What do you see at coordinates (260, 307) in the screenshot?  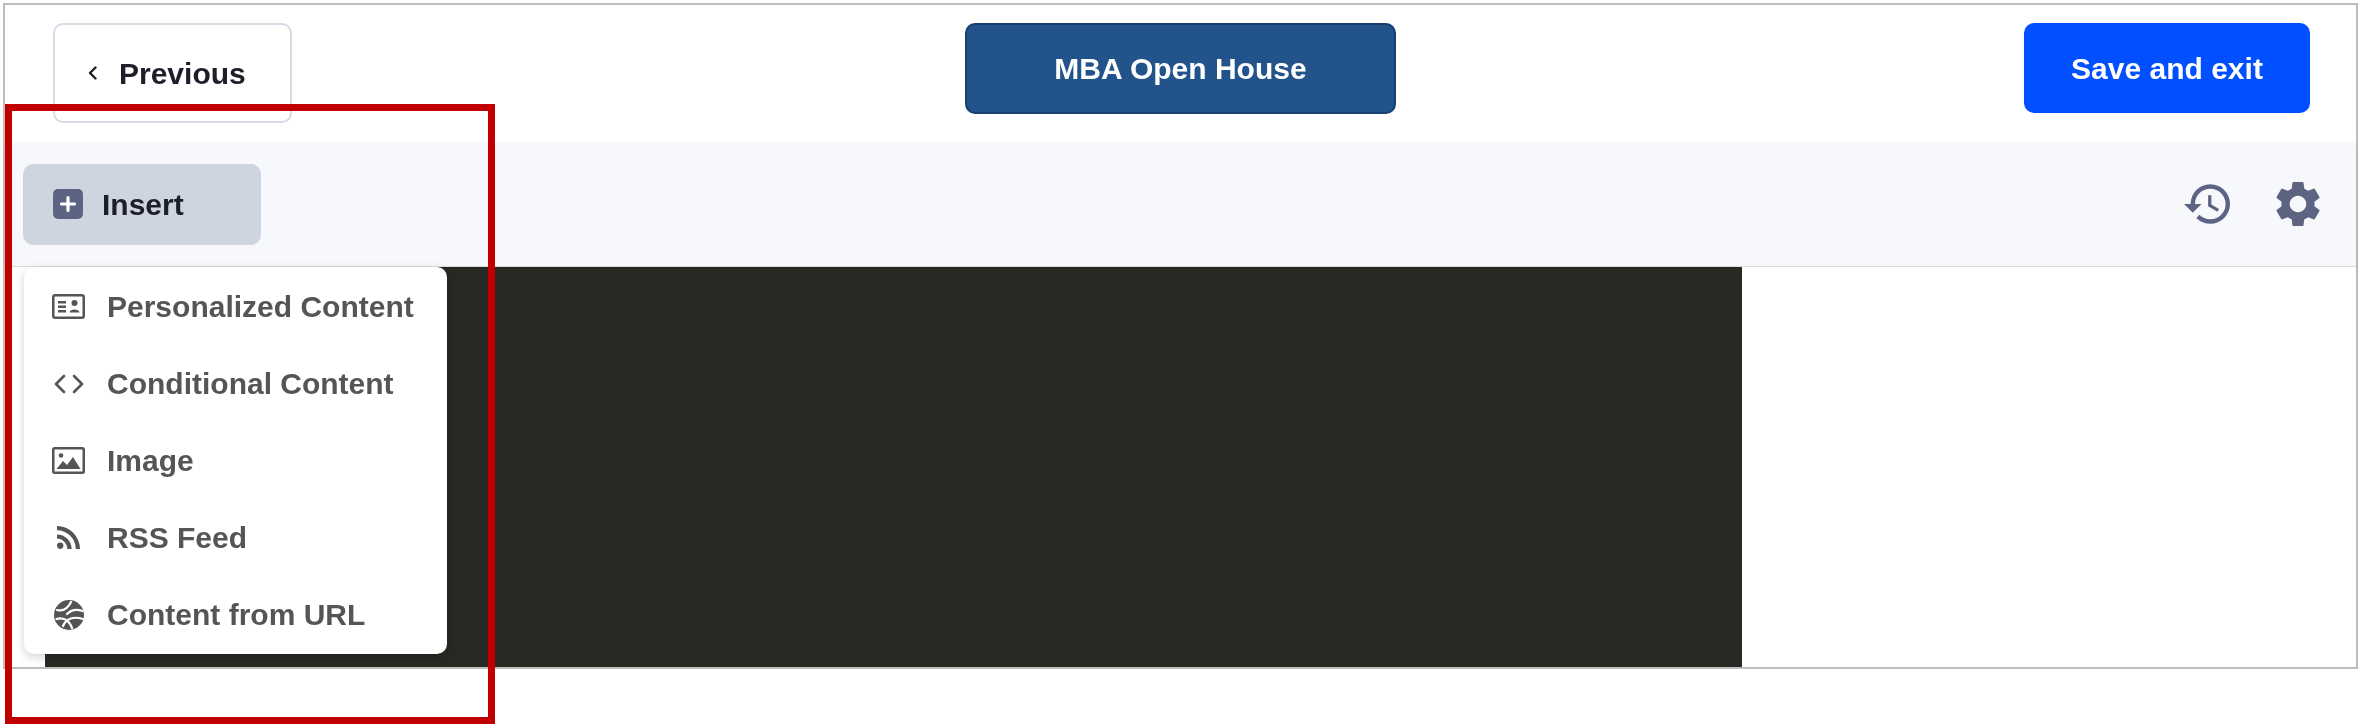 I see `menu-item-label: Personalized Content` at bounding box center [260, 307].